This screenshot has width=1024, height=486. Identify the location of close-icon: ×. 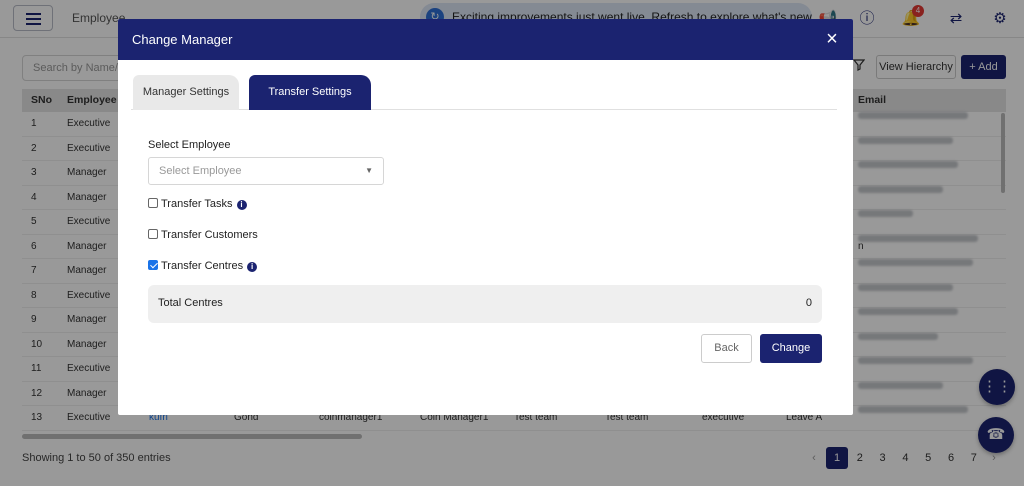
(832, 39).